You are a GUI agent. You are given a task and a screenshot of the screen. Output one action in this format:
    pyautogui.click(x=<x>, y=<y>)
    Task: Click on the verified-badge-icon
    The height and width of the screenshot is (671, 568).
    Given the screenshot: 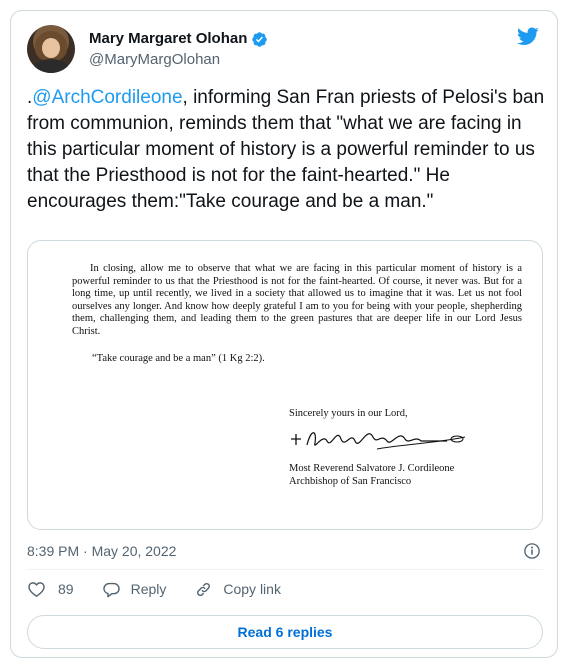 What is the action you would take?
    pyautogui.click(x=260, y=39)
    